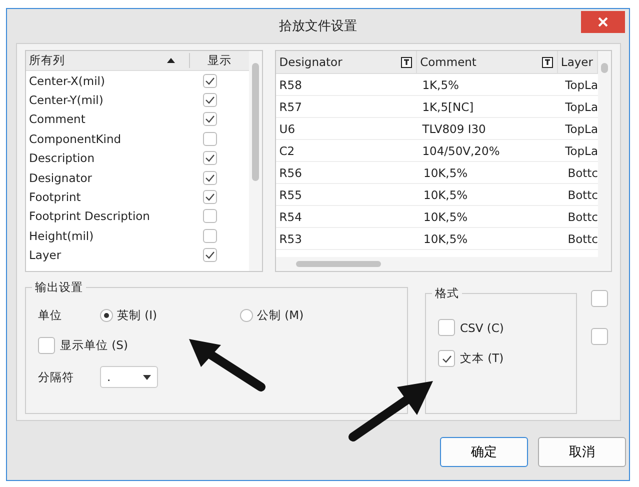  Describe the element at coordinates (83, 345) in the screenshot. I see `show-units-checkbox: 显示单位 (S)` at that location.